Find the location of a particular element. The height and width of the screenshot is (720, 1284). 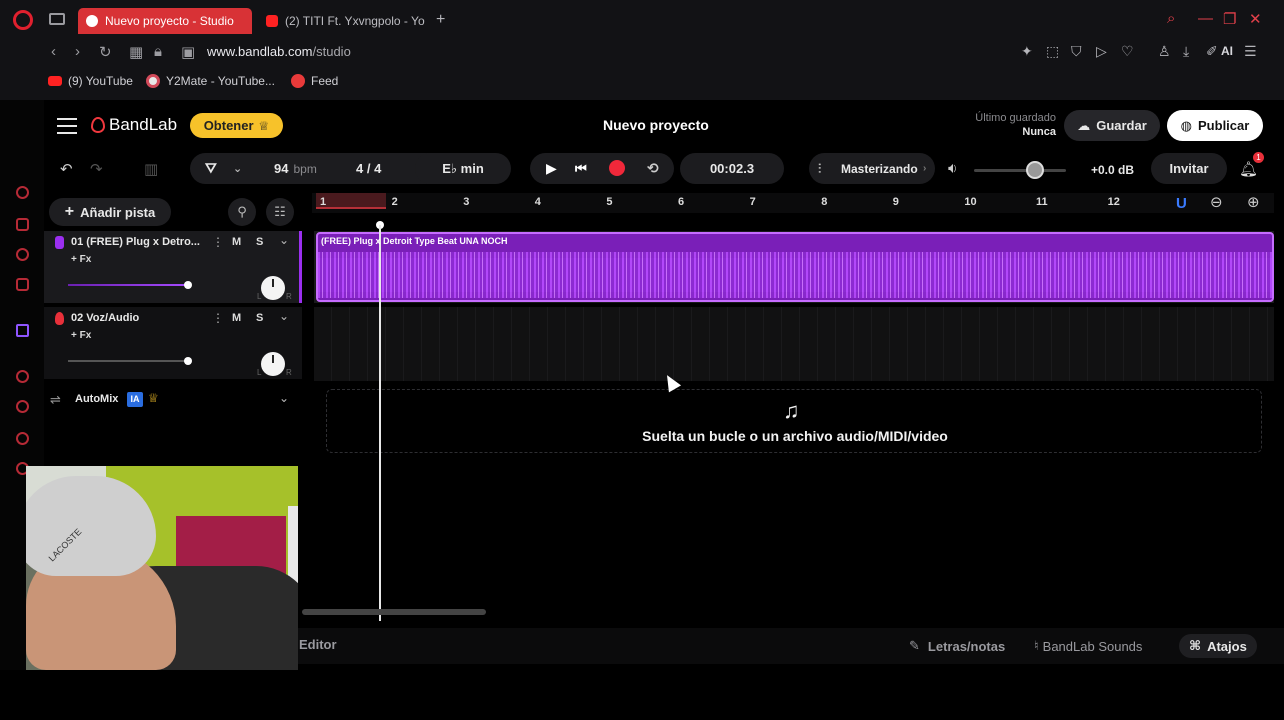

bandlab-sounds-button: ♮ BandLab Sounds is located at coordinates (1088, 646).